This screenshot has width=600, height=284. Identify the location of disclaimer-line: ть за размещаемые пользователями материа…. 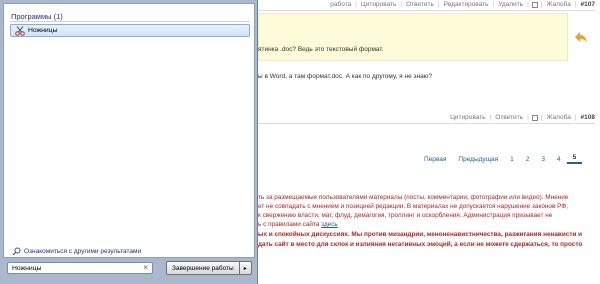
(413, 197).